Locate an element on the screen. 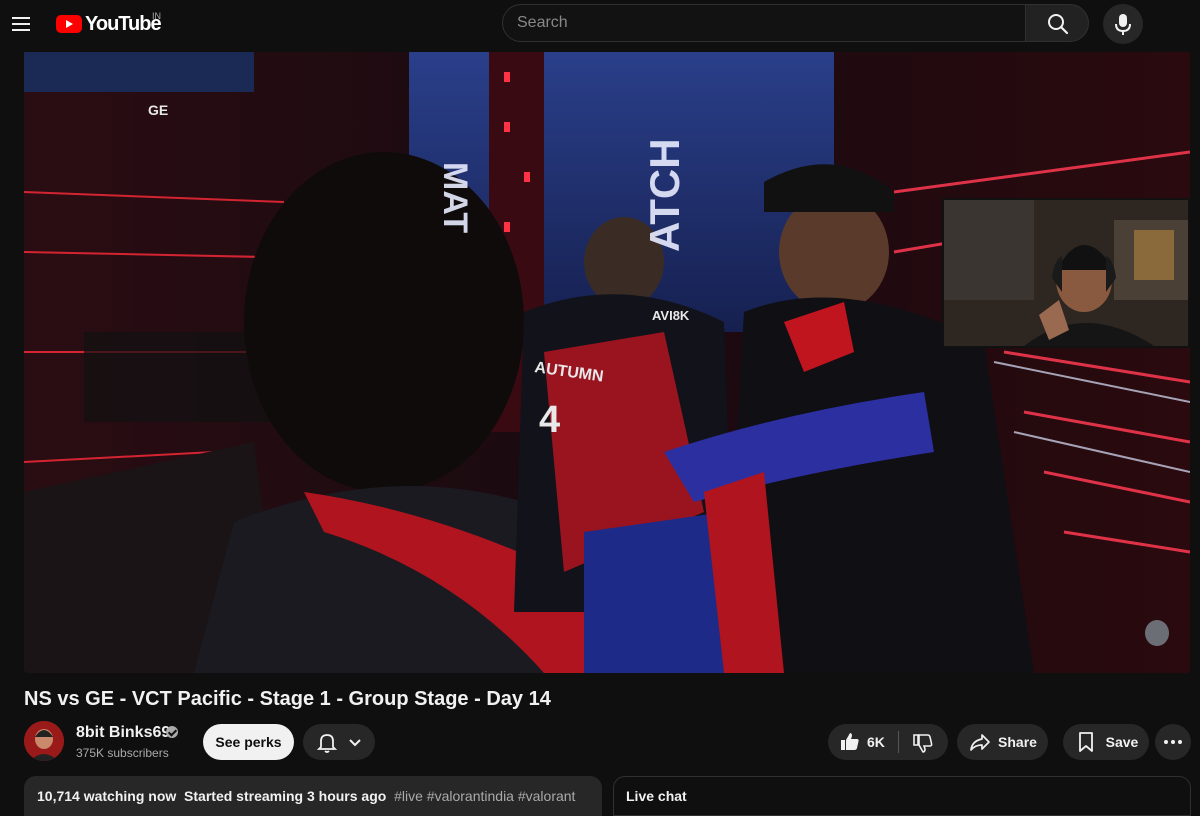  top-bar: YouTube IN is located at coordinates (600, 25).